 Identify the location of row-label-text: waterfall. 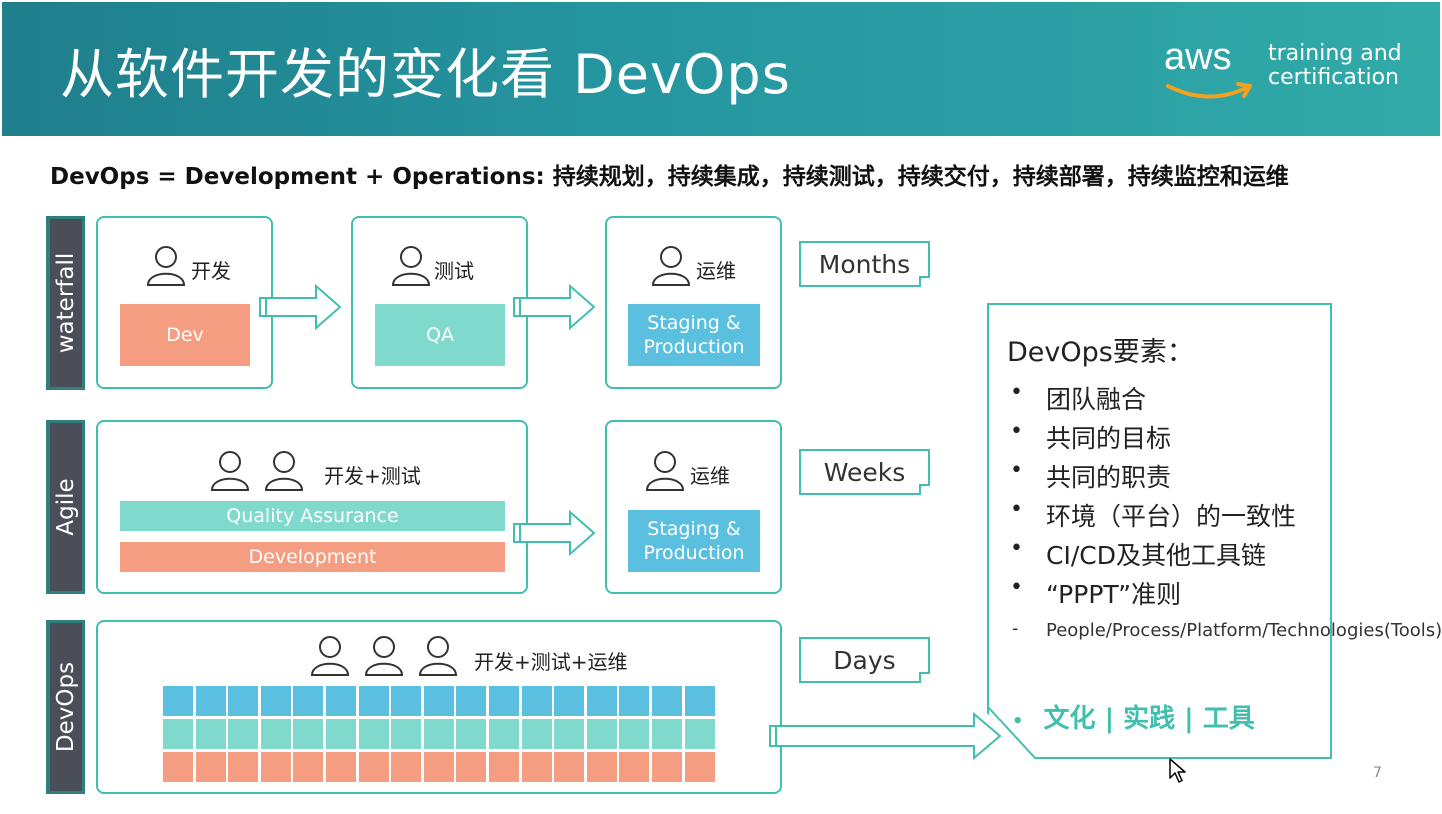
(66, 303).